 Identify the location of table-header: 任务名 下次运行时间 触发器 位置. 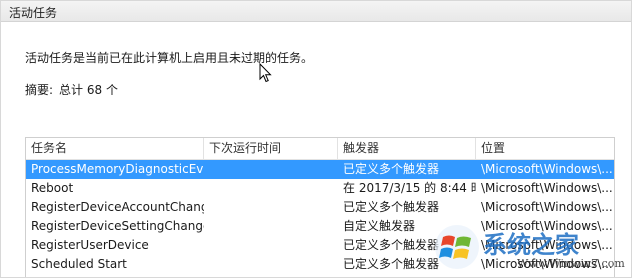
(320, 149).